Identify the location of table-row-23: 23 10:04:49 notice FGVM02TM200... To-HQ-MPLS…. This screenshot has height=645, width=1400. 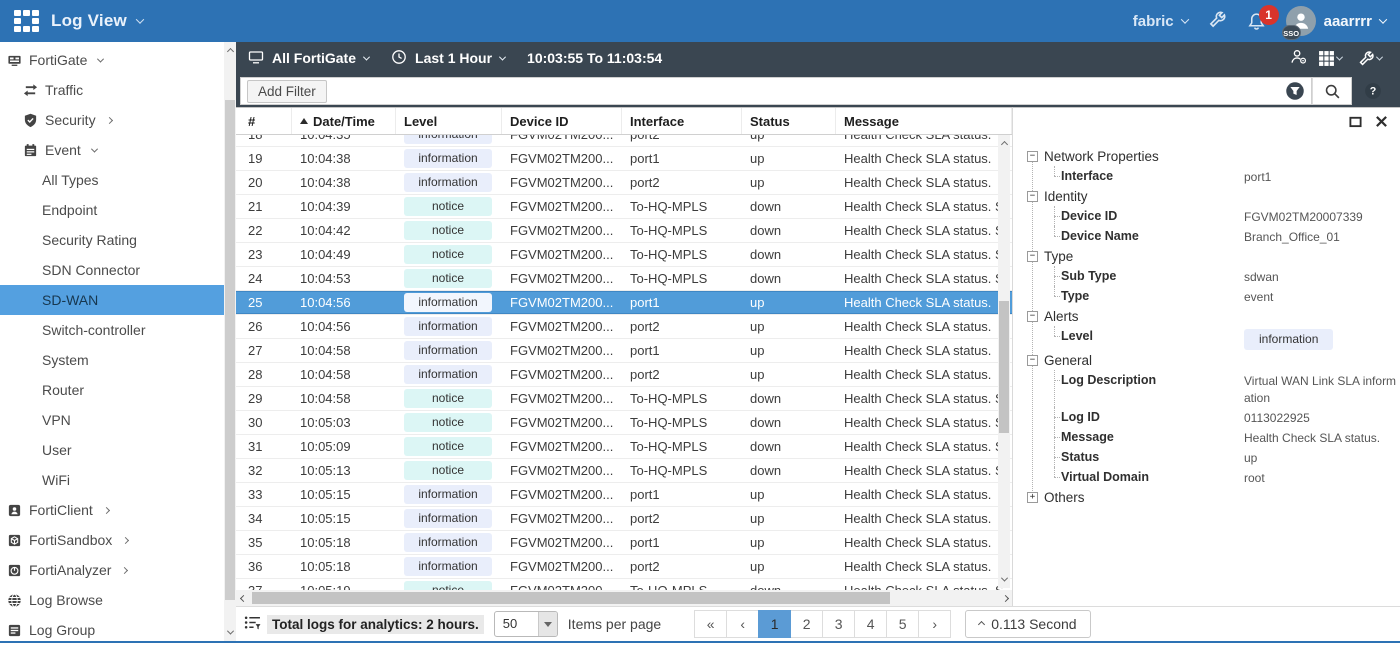
(624, 255).